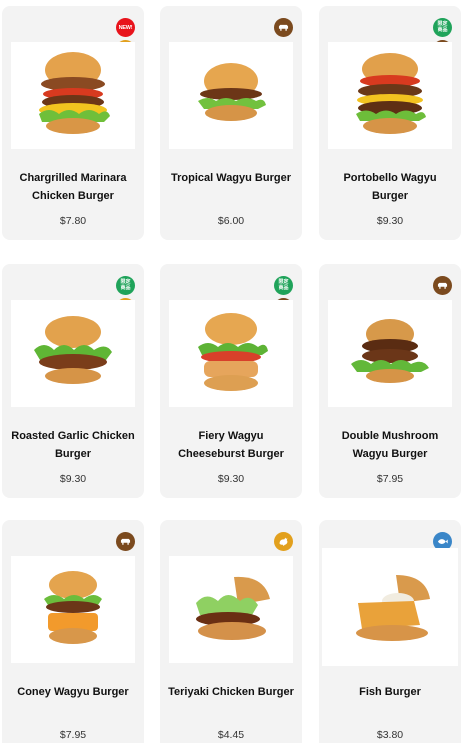 The height and width of the screenshot is (743, 474). I want to click on product-name-line-1: Fiery Wagyu, so click(231, 436).